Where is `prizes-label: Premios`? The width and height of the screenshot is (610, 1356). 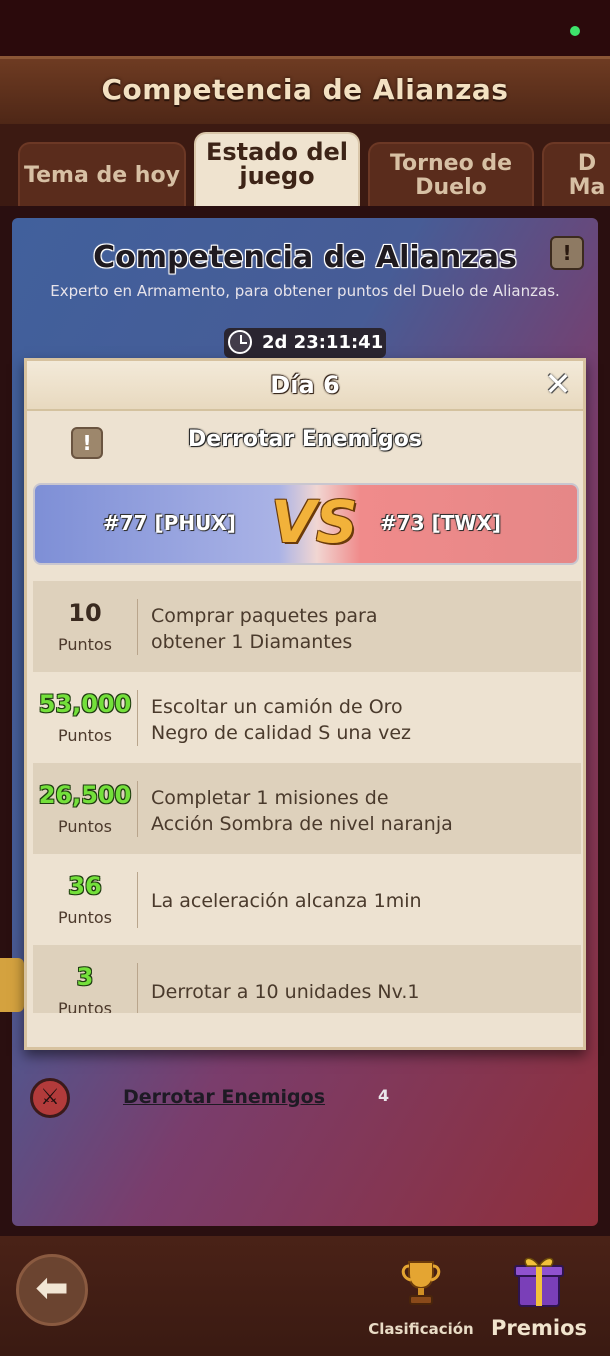 prizes-label: Premios is located at coordinates (539, 1328).